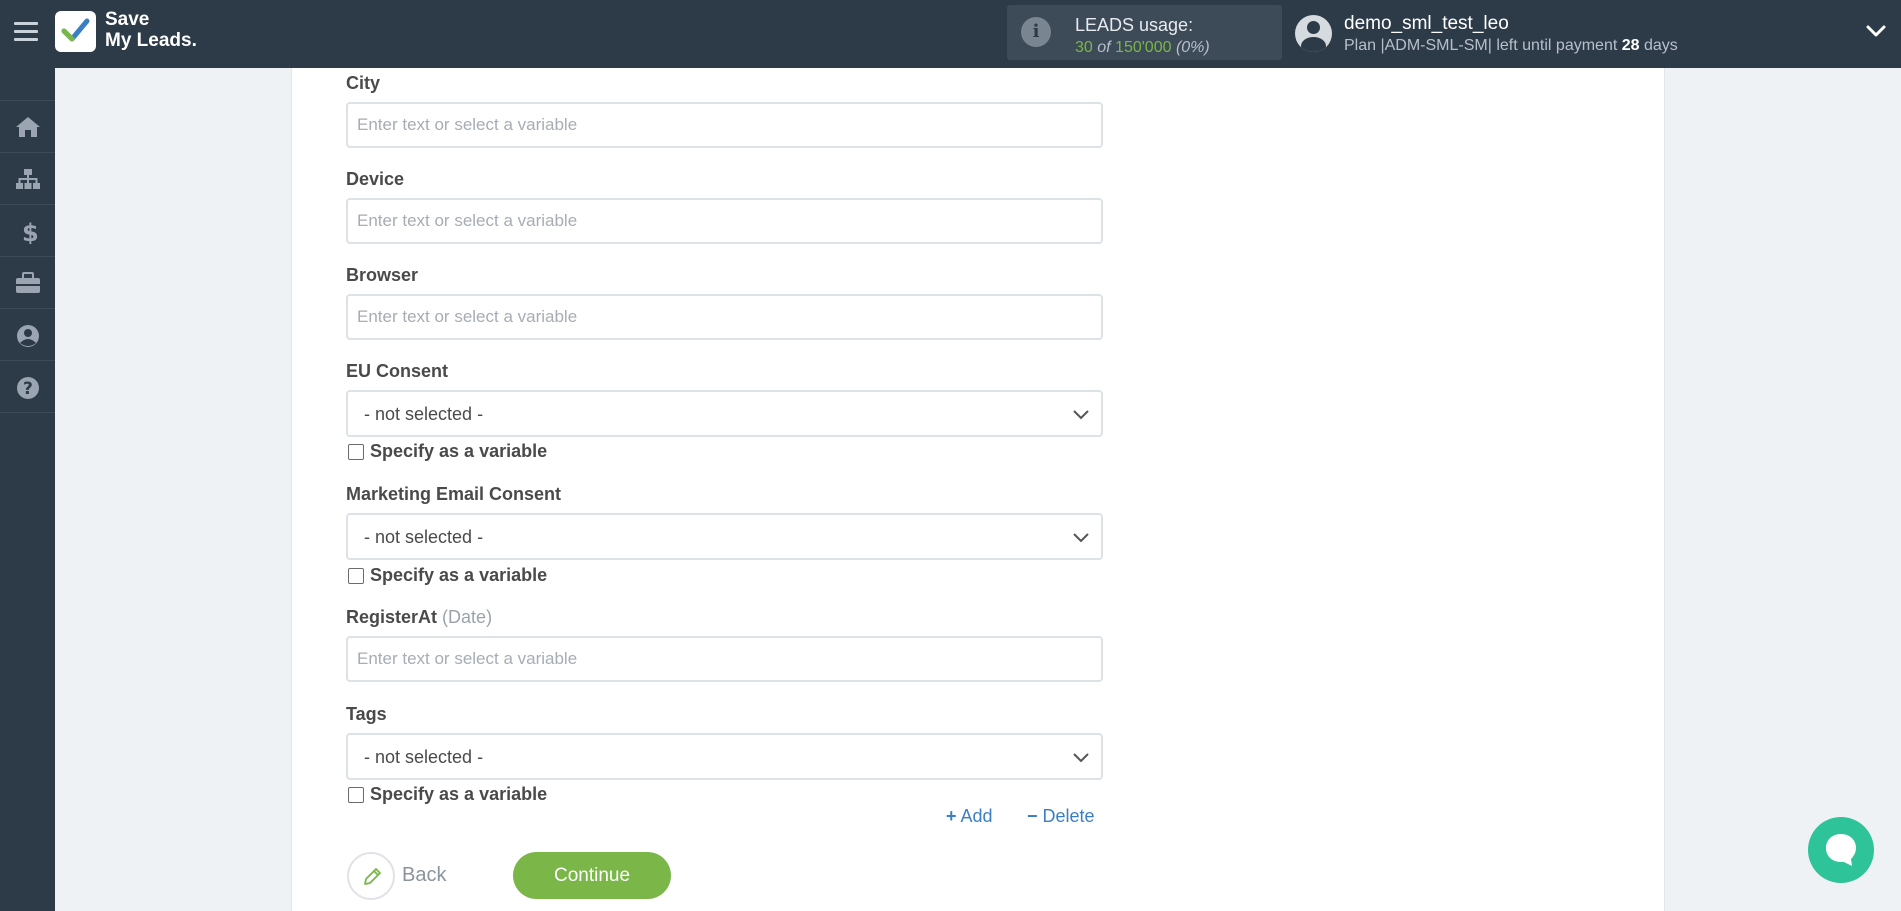 The image size is (1901, 911). Describe the element at coordinates (724, 125) in the screenshot. I see `city-input` at that location.